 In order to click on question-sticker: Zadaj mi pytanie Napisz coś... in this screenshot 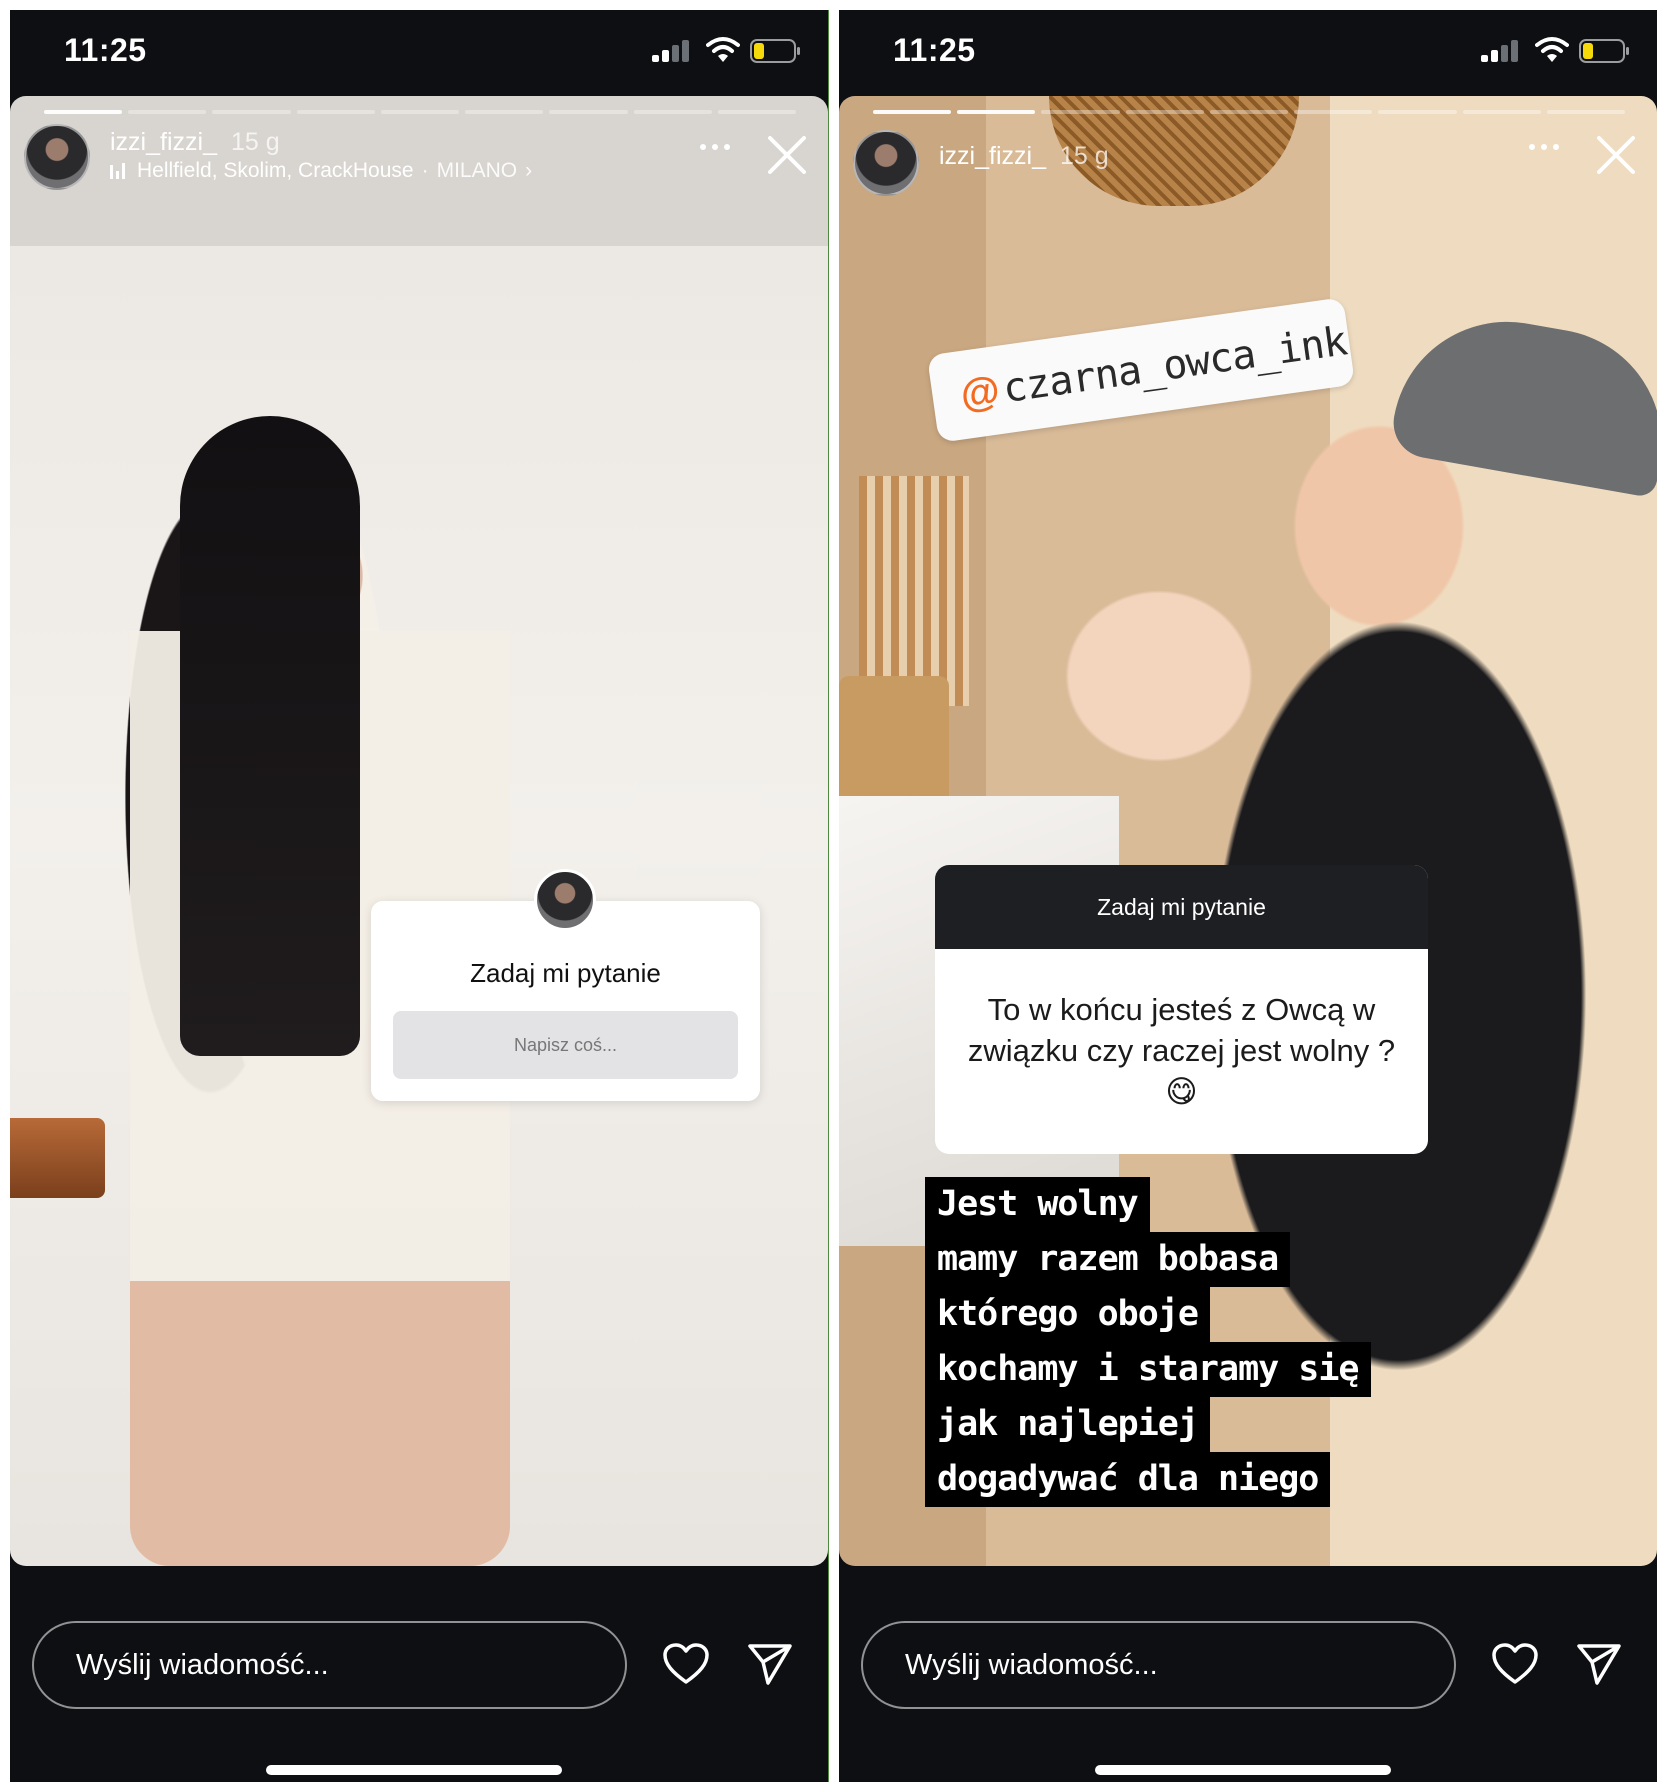, I will do `click(565, 985)`.